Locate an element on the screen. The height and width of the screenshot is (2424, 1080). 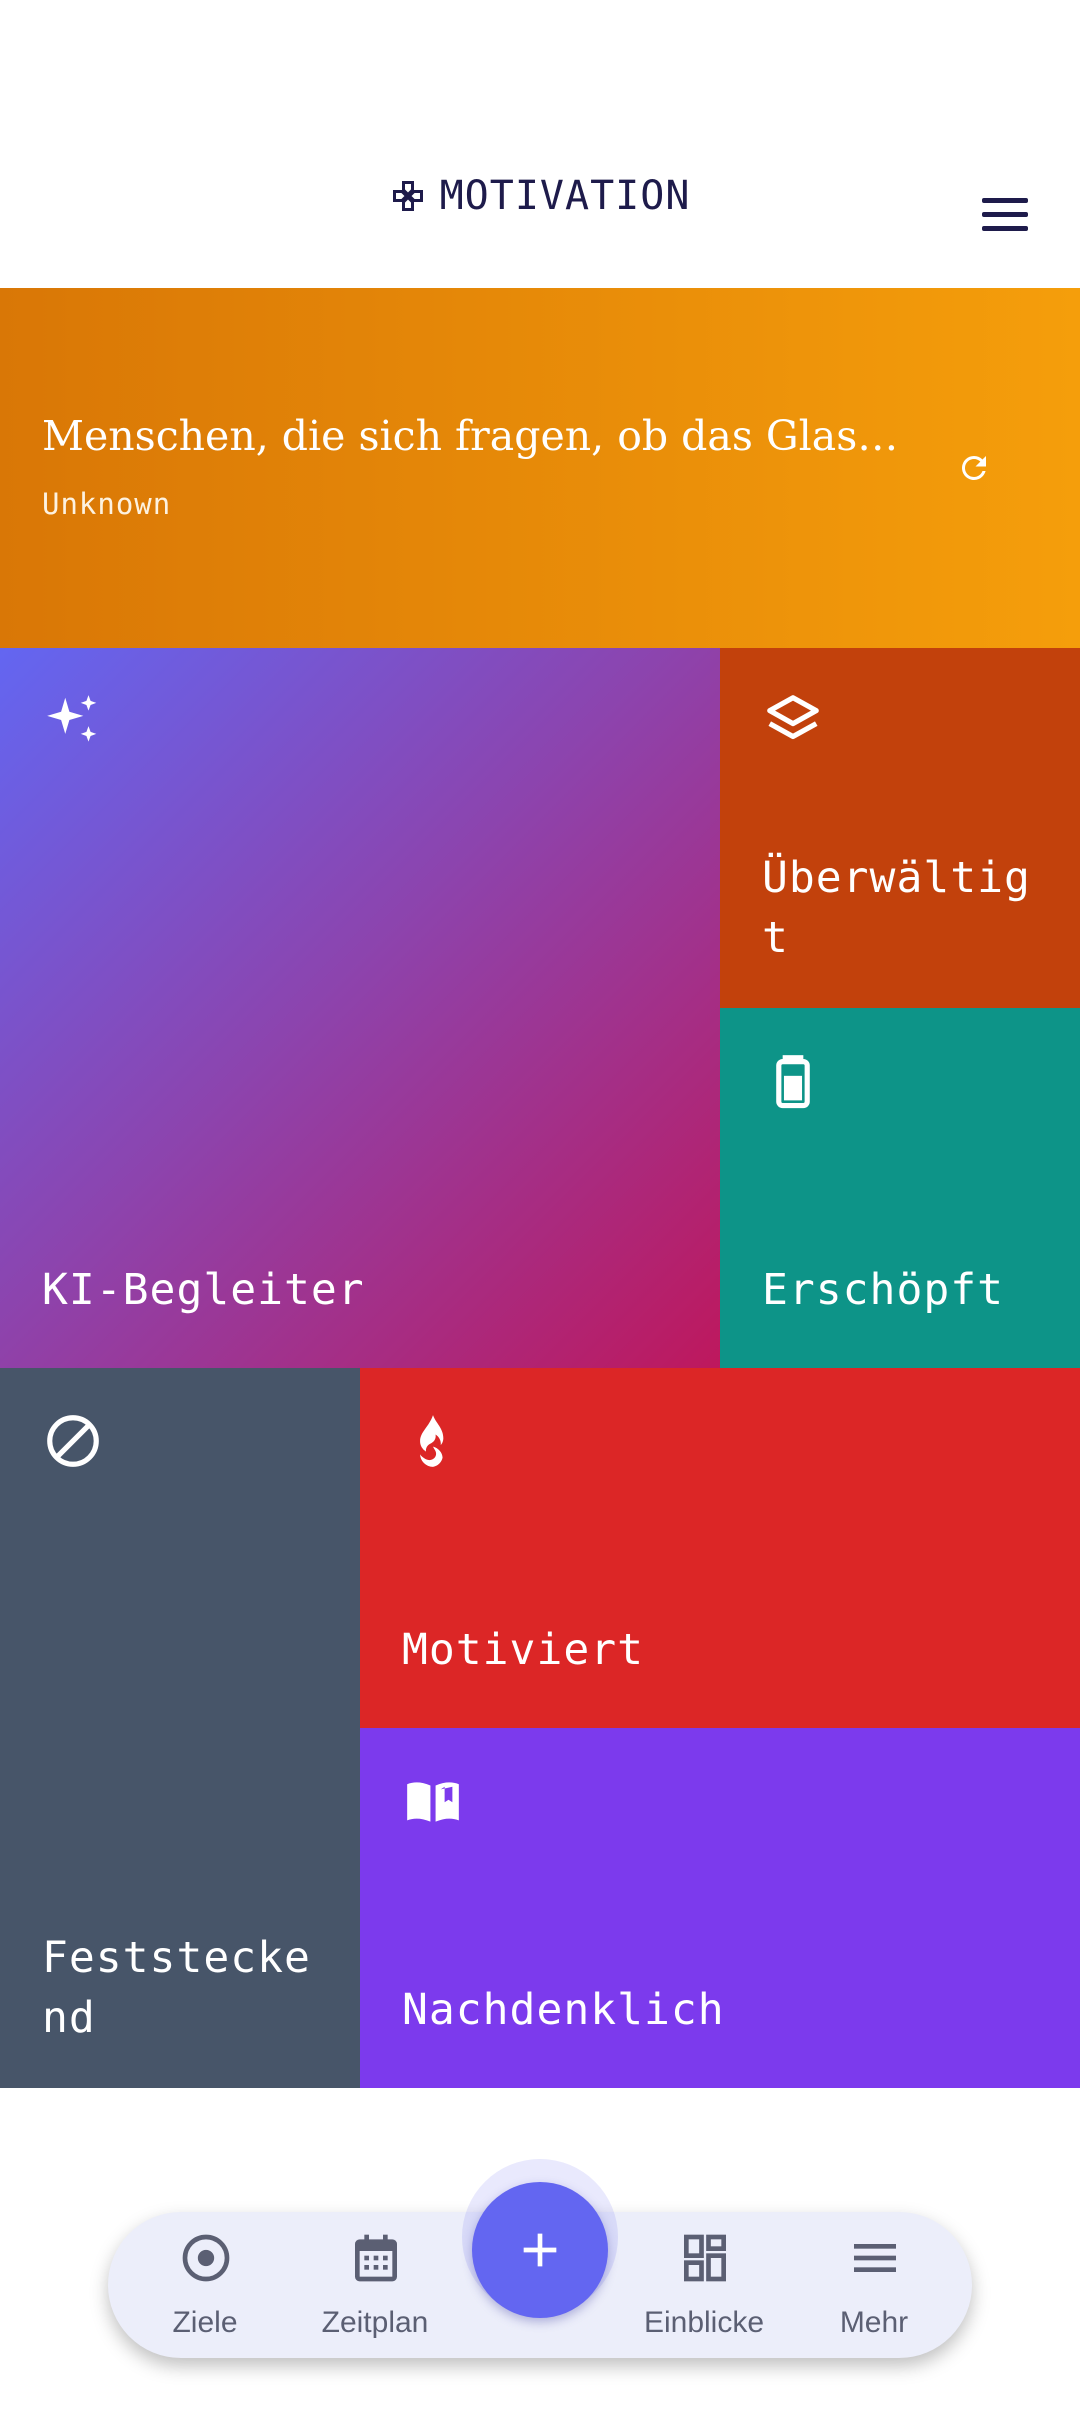
page-title: MOTIVATION is located at coordinates (565, 196).